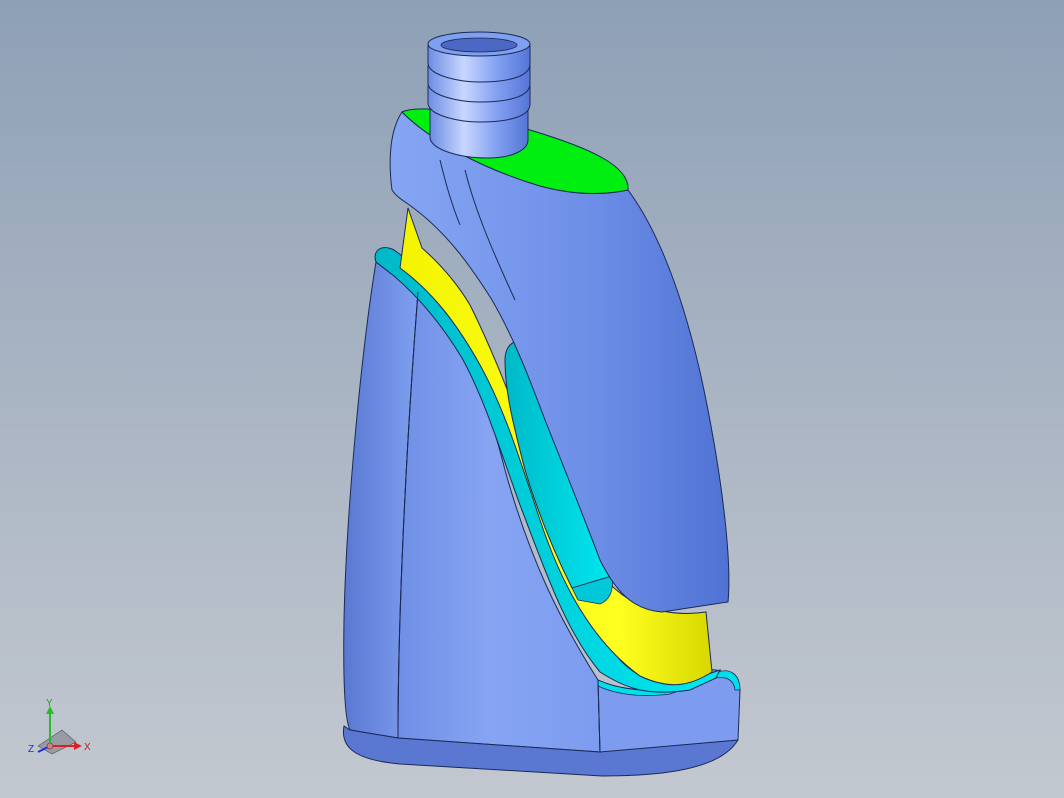  What do you see at coordinates (78, 746) in the screenshot?
I see `triad-x-arrow` at bounding box center [78, 746].